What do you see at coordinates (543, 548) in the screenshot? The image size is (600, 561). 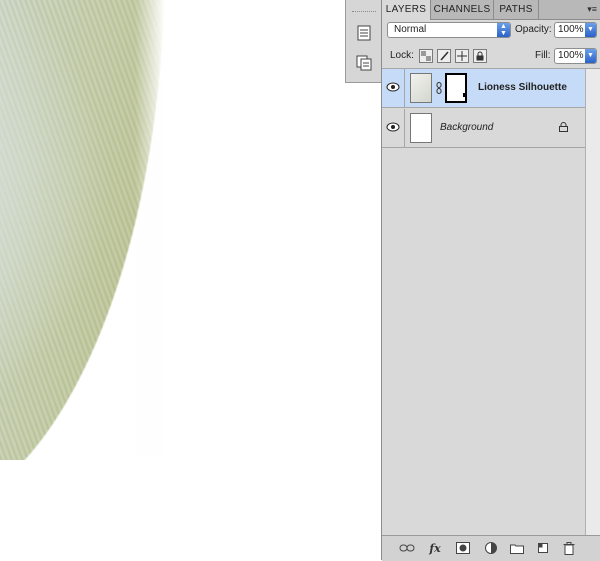 I see `new-layer-icon` at bounding box center [543, 548].